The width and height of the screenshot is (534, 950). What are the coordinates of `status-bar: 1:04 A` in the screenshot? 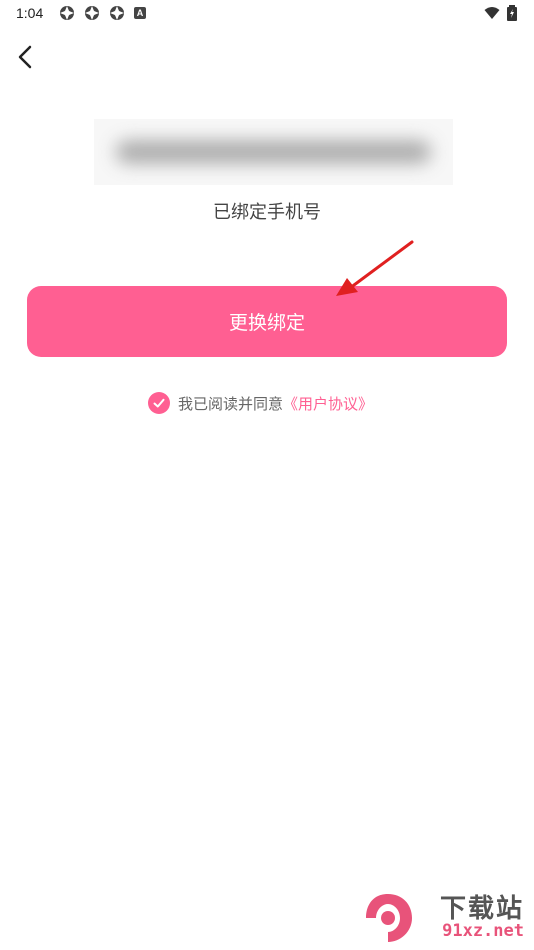 It's located at (267, 14).